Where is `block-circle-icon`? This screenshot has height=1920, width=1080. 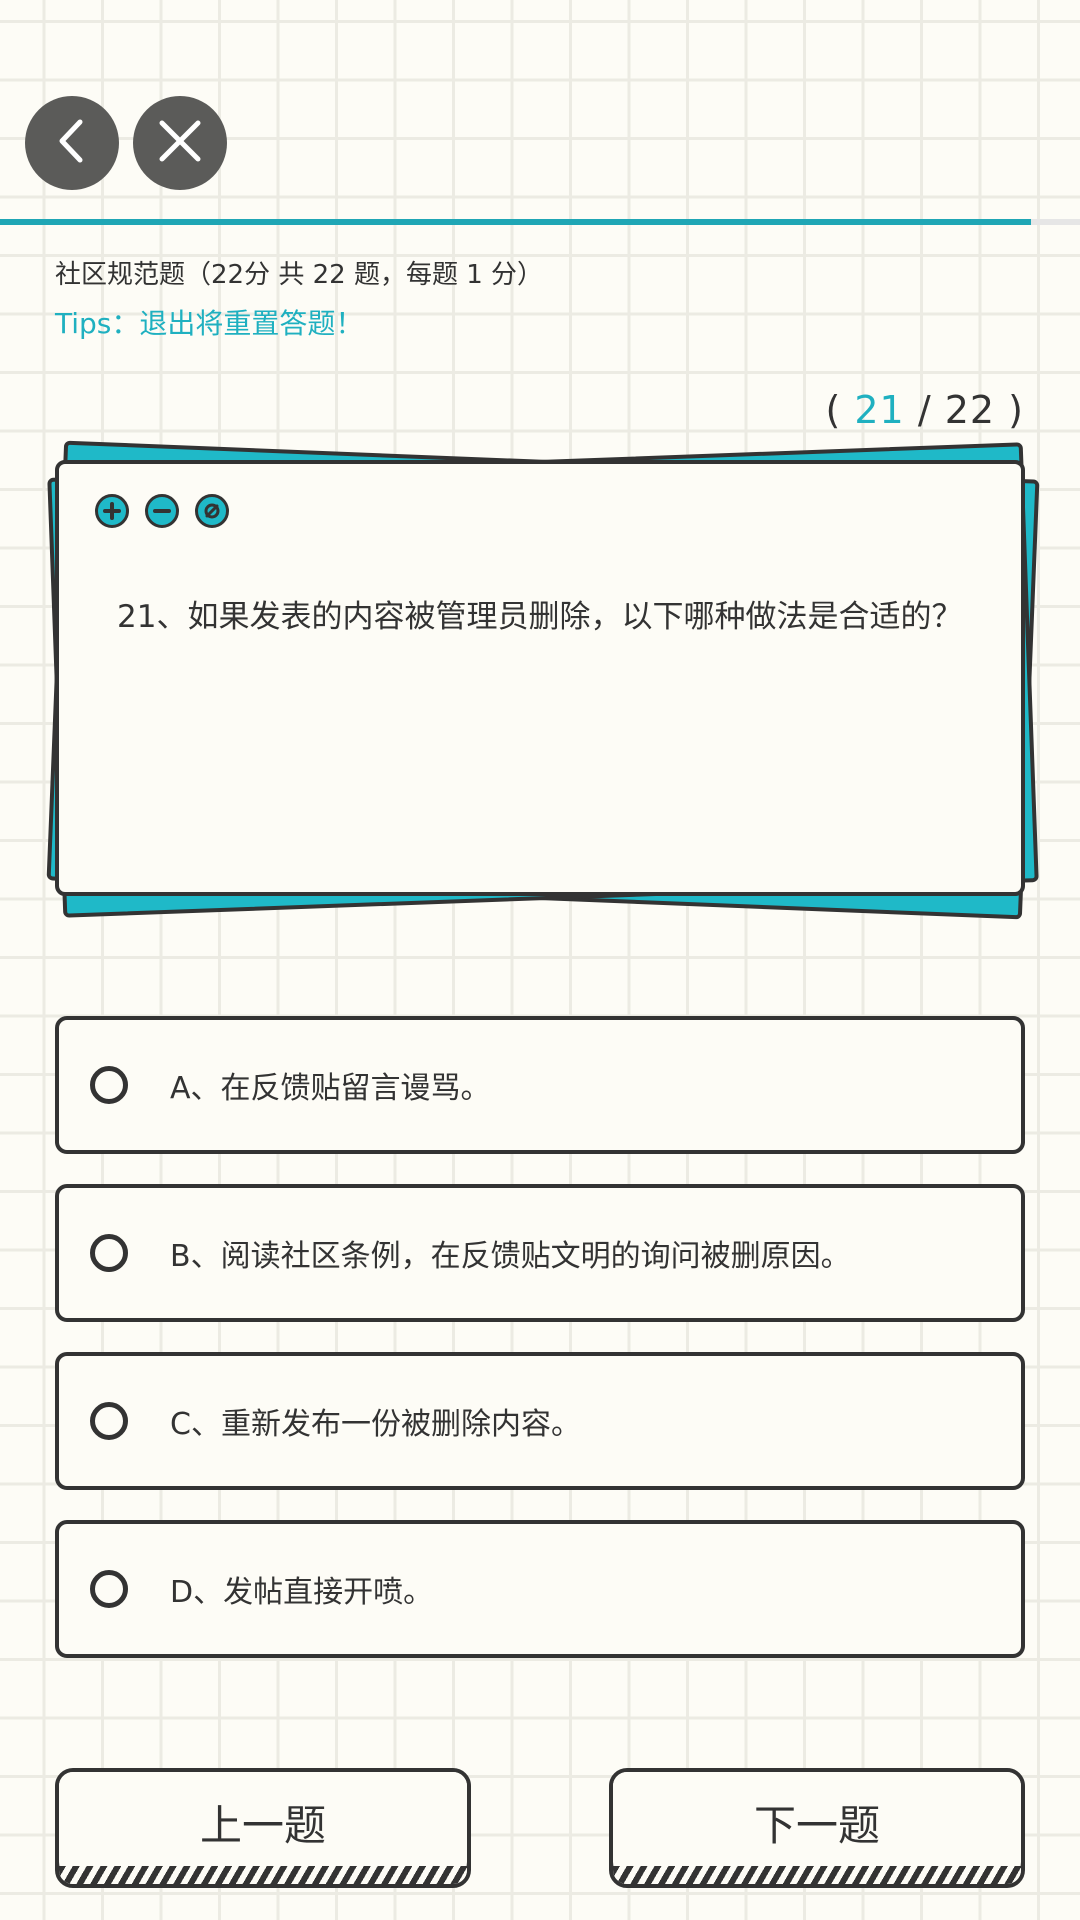
block-circle-icon is located at coordinates (212, 511).